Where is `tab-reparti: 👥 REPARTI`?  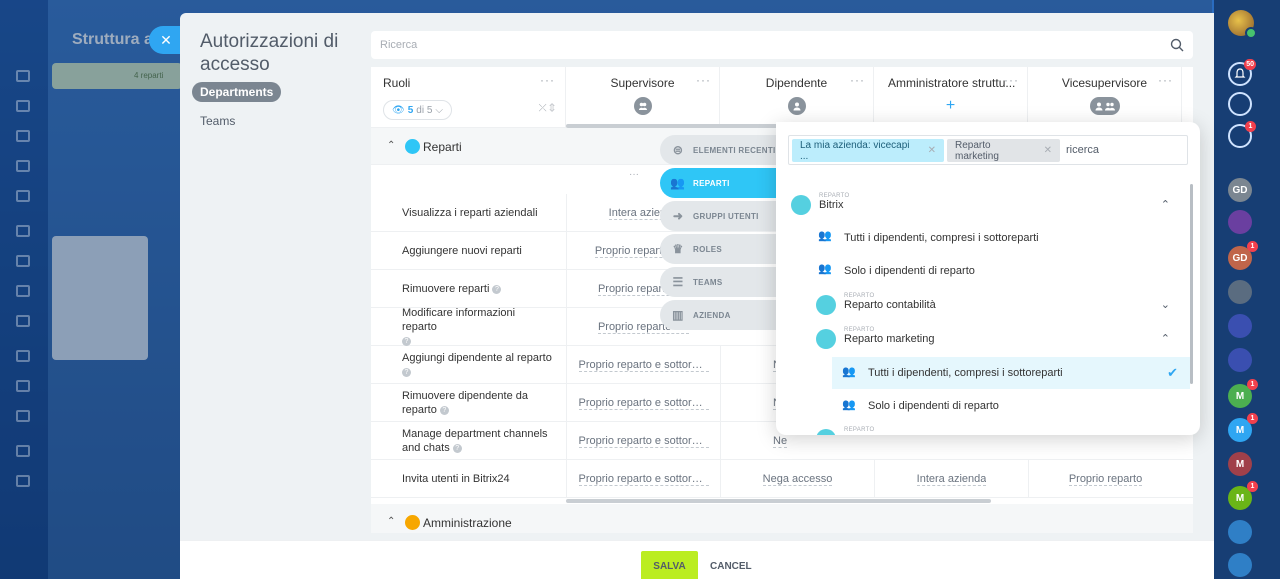 tab-reparti: 👥 REPARTI is located at coordinates (720, 183).